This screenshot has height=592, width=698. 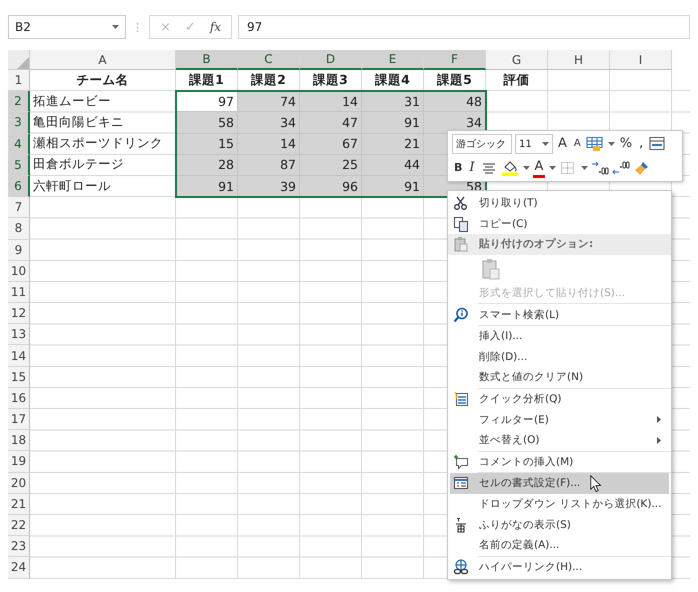 I want to click on decrease-decimal-icon, so click(x=621, y=168).